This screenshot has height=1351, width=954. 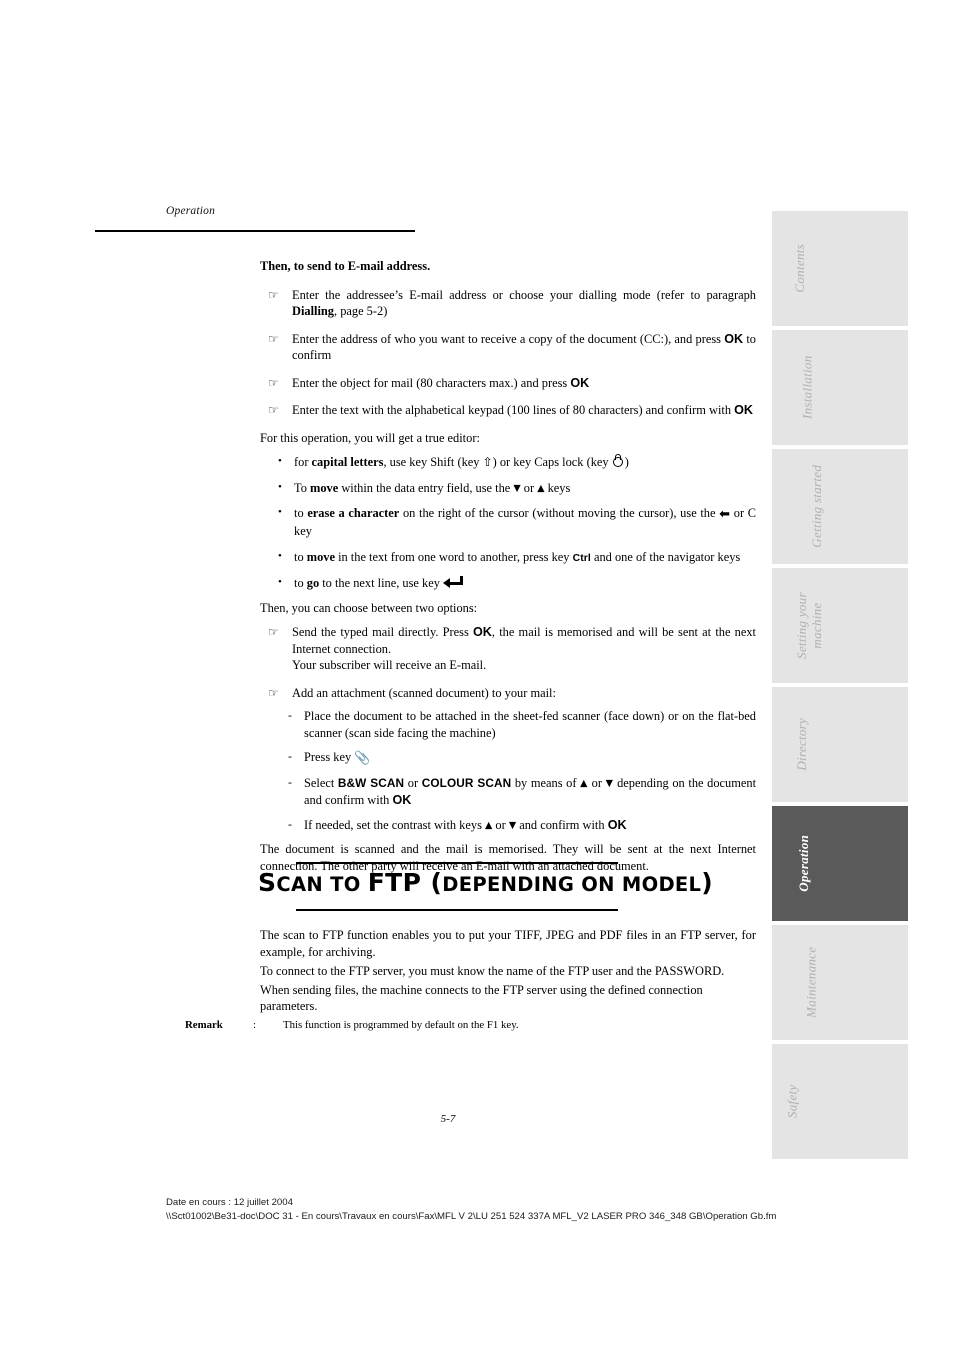 What do you see at coordinates (254, 1025) in the screenshot?
I see `remark-colon: :` at bounding box center [254, 1025].